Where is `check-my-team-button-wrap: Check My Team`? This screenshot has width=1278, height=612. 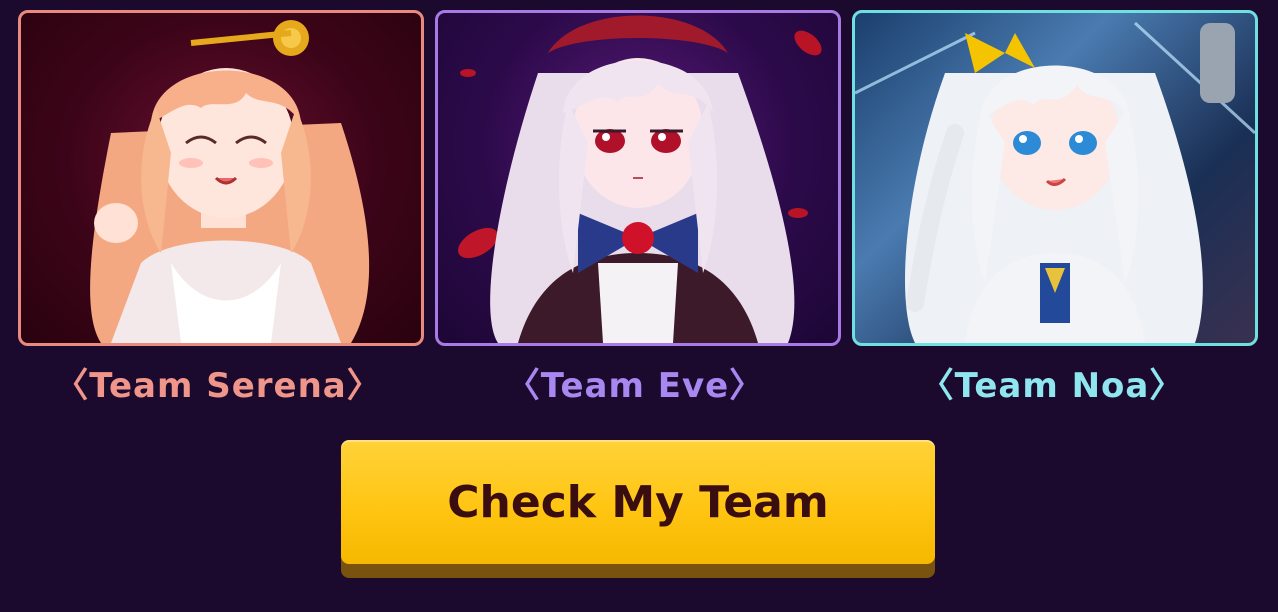
check-my-team-button-wrap: Check My Team is located at coordinates (638, 509).